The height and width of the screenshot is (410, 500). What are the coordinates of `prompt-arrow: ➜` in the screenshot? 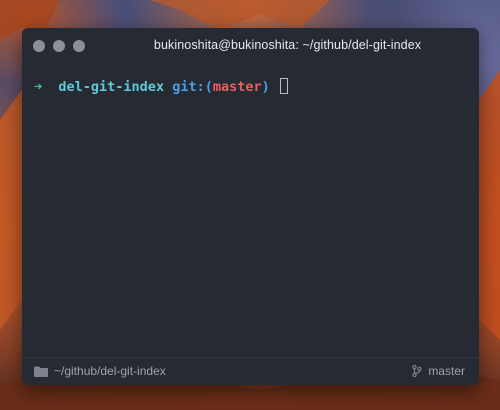 It's located at (38, 87).